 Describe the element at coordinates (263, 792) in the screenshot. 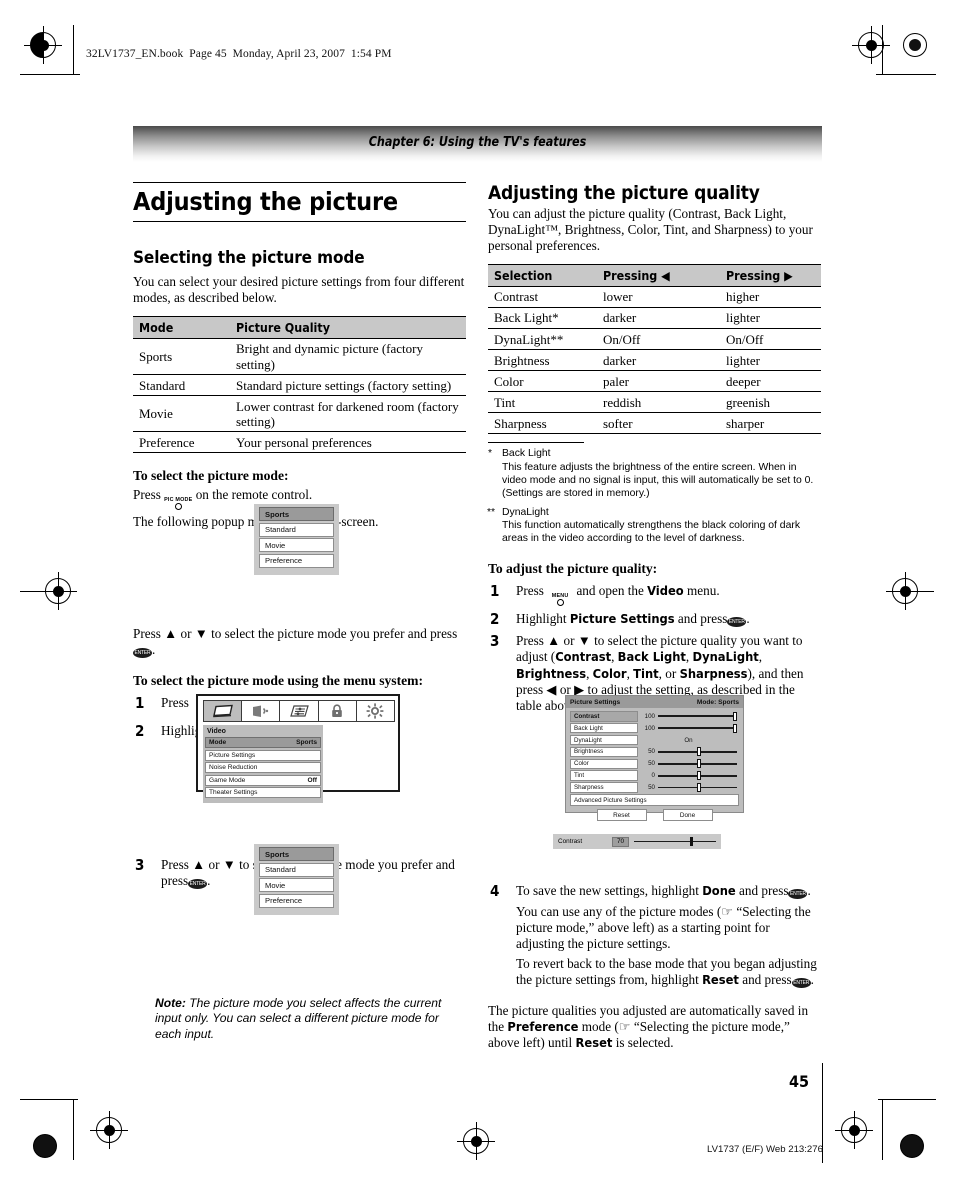

I see `menu-row-theater-settings: Theater Settings` at that location.